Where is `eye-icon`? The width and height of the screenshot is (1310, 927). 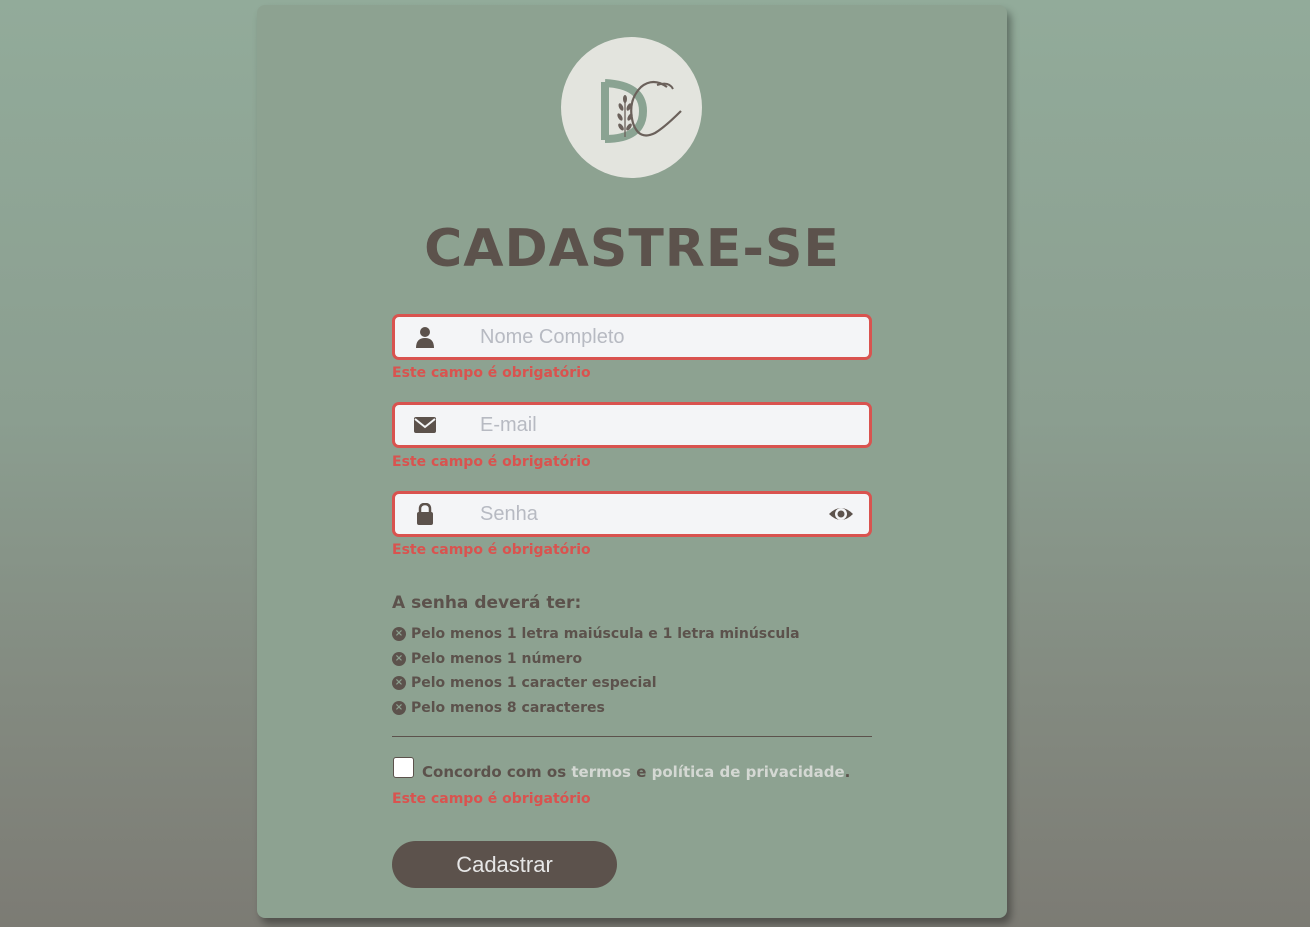 eye-icon is located at coordinates (841, 514).